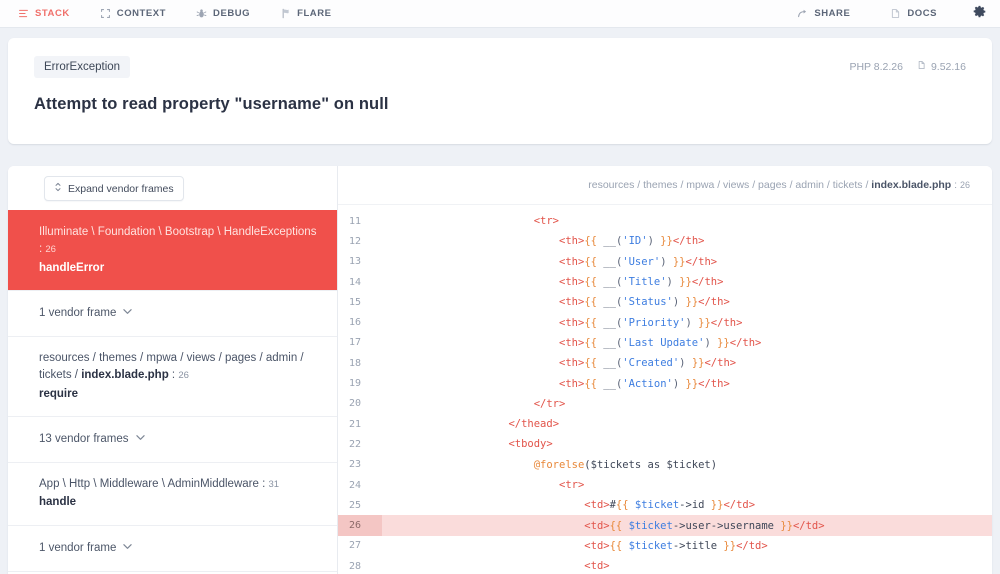  What do you see at coordinates (125, 375) in the screenshot?
I see `stack-frame-file: index.blade.php` at bounding box center [125, 375].